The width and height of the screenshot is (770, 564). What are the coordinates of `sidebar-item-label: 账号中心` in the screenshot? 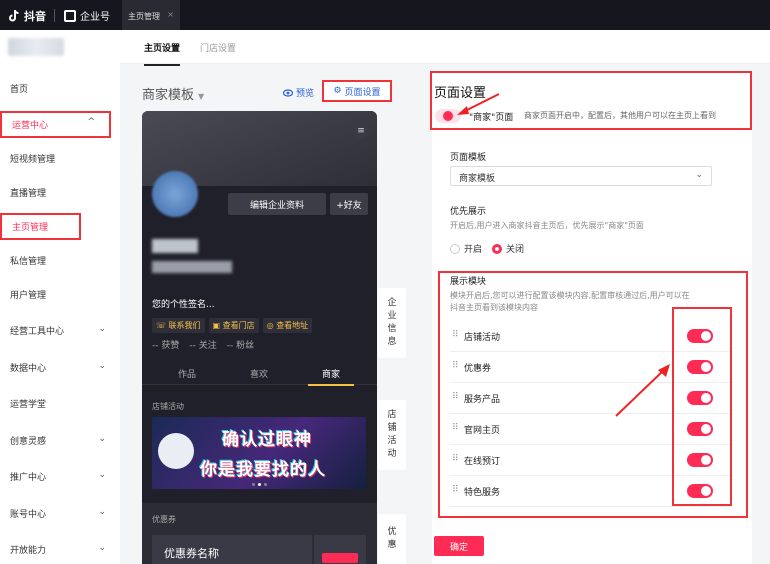 It's located at (28, 514).